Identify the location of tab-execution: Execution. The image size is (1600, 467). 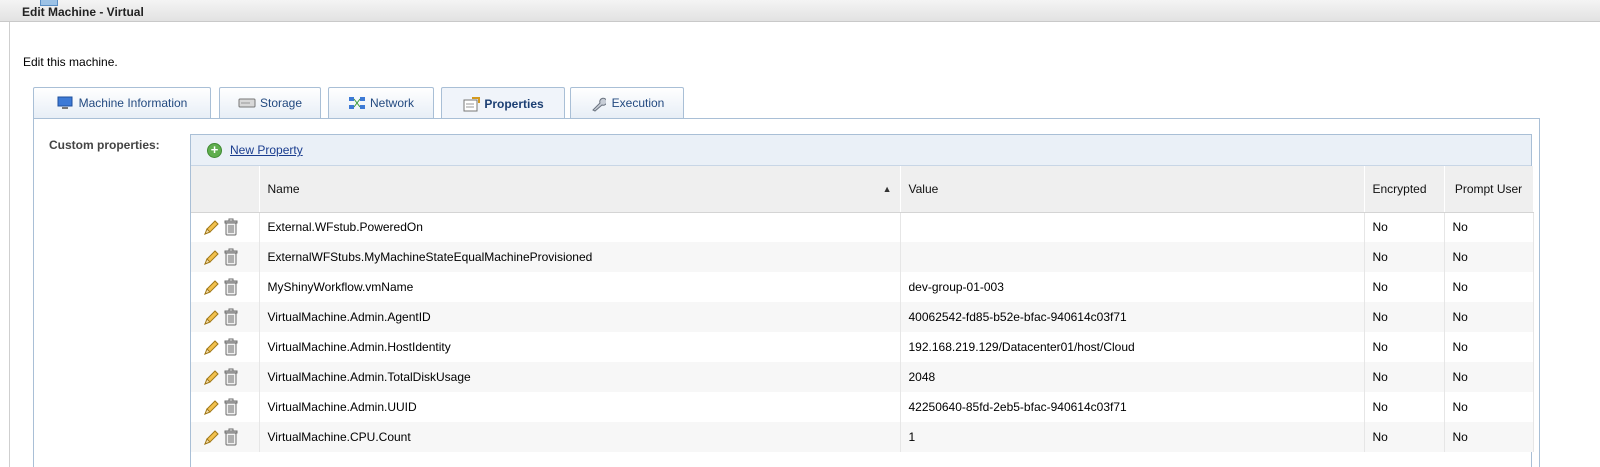
(627, 102).